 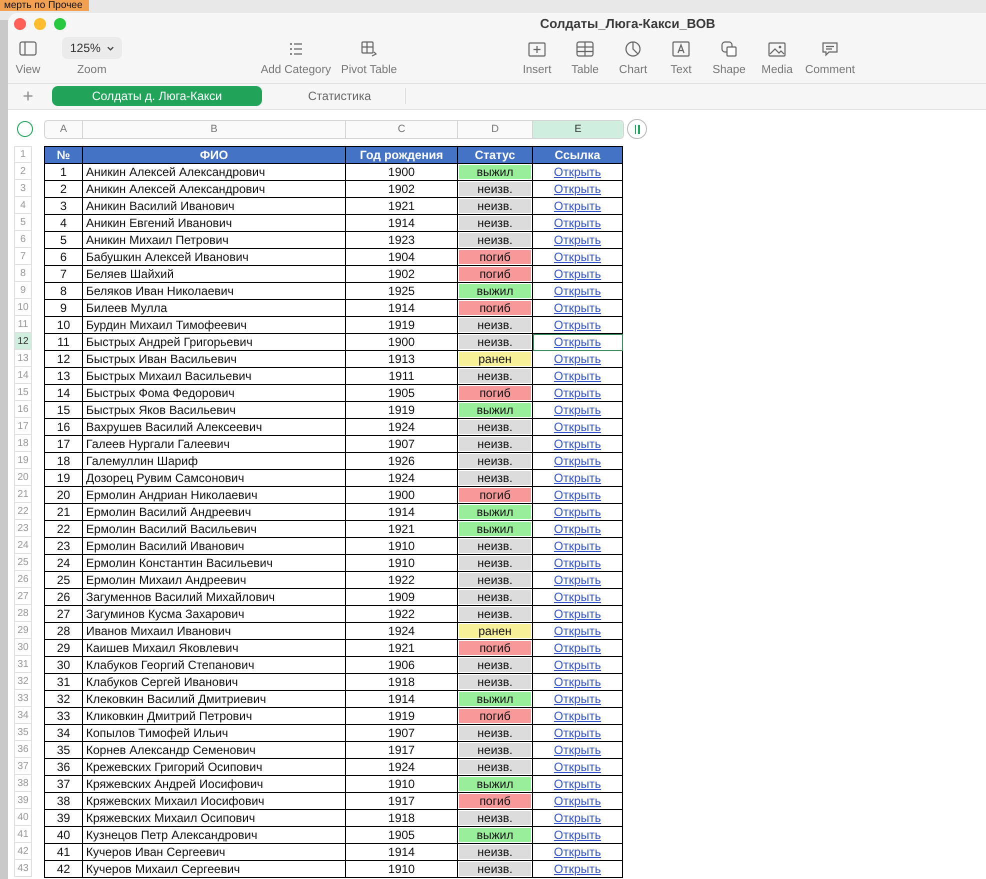 What do you see at coordinates (369, 70) in the screenshot?
I see `toolbar-label: Pivot Table` at bounding box center [369, 70].